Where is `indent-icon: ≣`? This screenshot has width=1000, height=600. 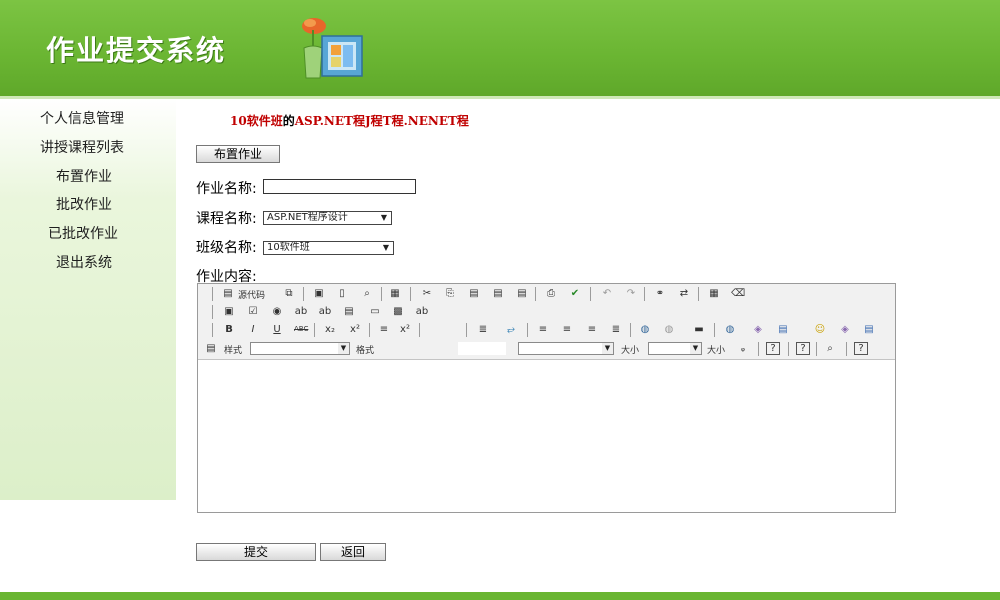 indent-icon: ≣ is located at coordinates (483, 329).